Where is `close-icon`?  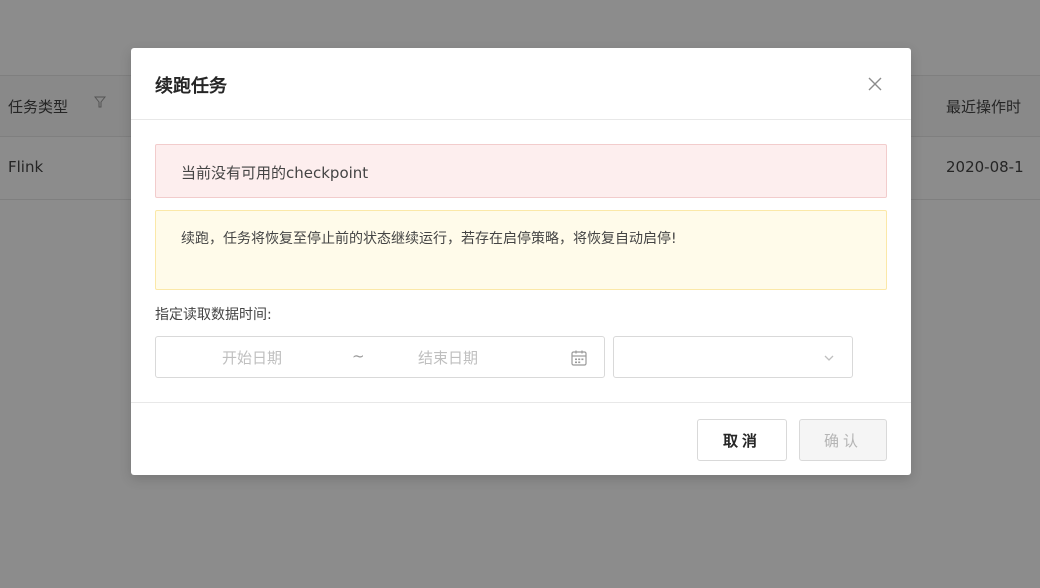
close-icon is located at coordinates (875, 84).